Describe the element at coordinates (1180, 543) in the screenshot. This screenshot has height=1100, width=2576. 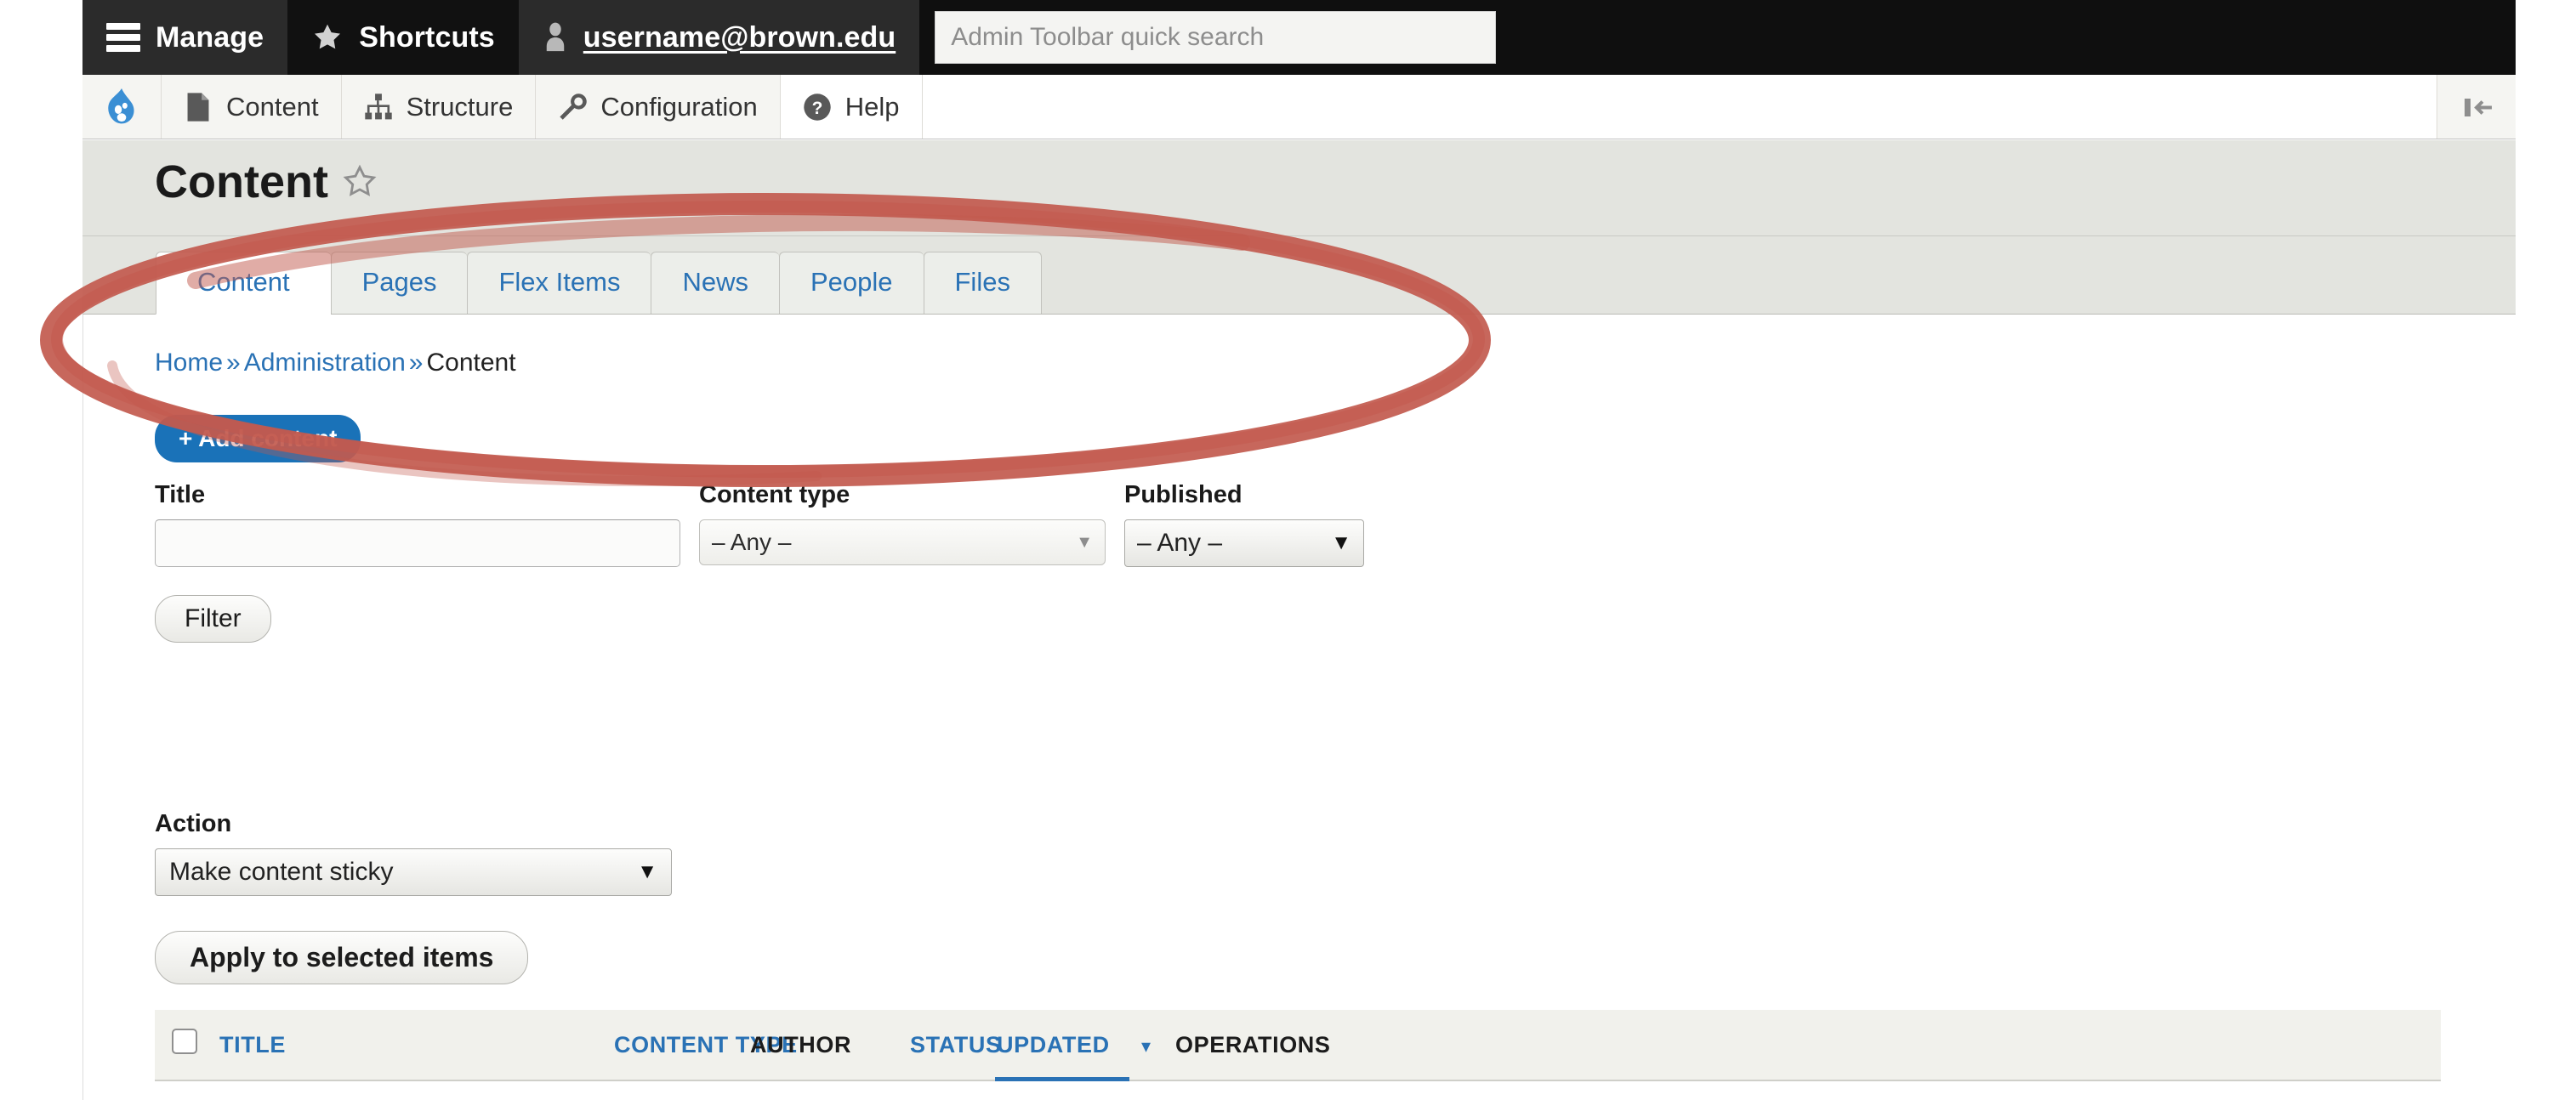
I see `filter-published-value: – Any –` at that location.